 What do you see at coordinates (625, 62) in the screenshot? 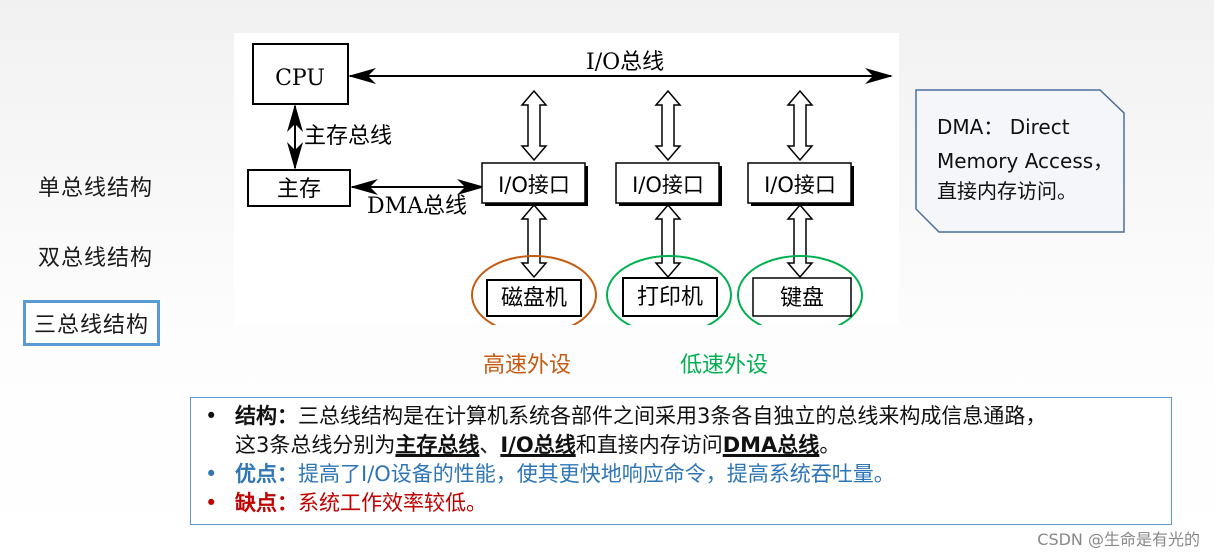
I see `io-bus-label: I/O总线` at bounding box center [625, 62].